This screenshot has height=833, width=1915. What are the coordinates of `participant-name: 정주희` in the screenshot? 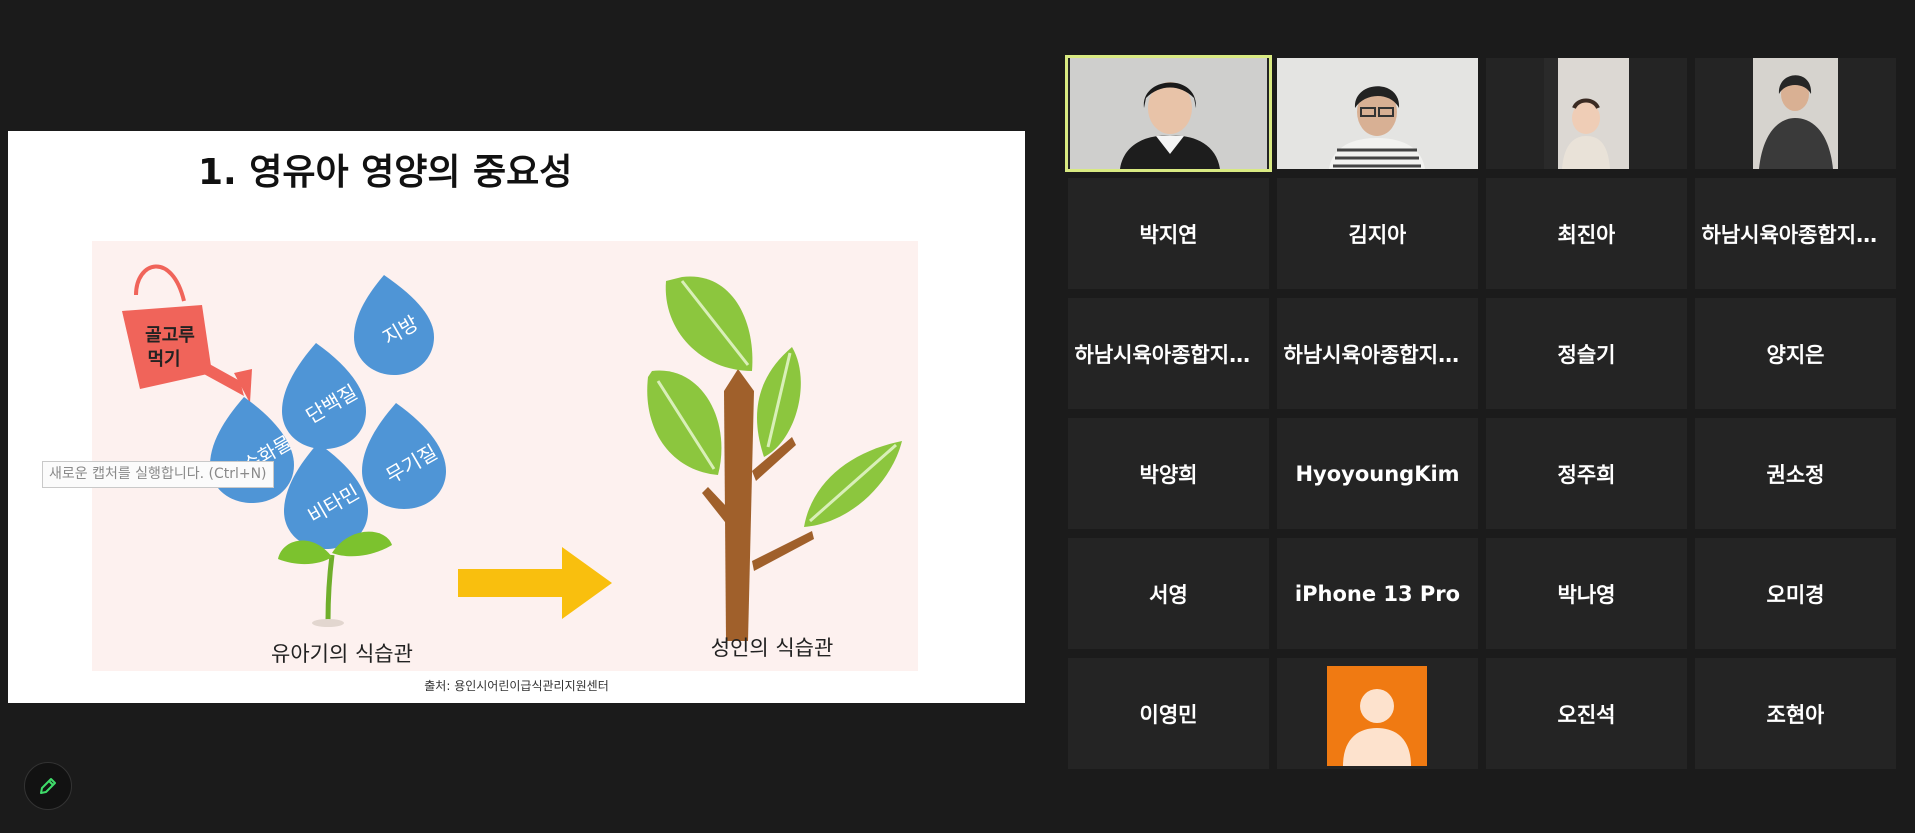 It's located at (1586, 474).